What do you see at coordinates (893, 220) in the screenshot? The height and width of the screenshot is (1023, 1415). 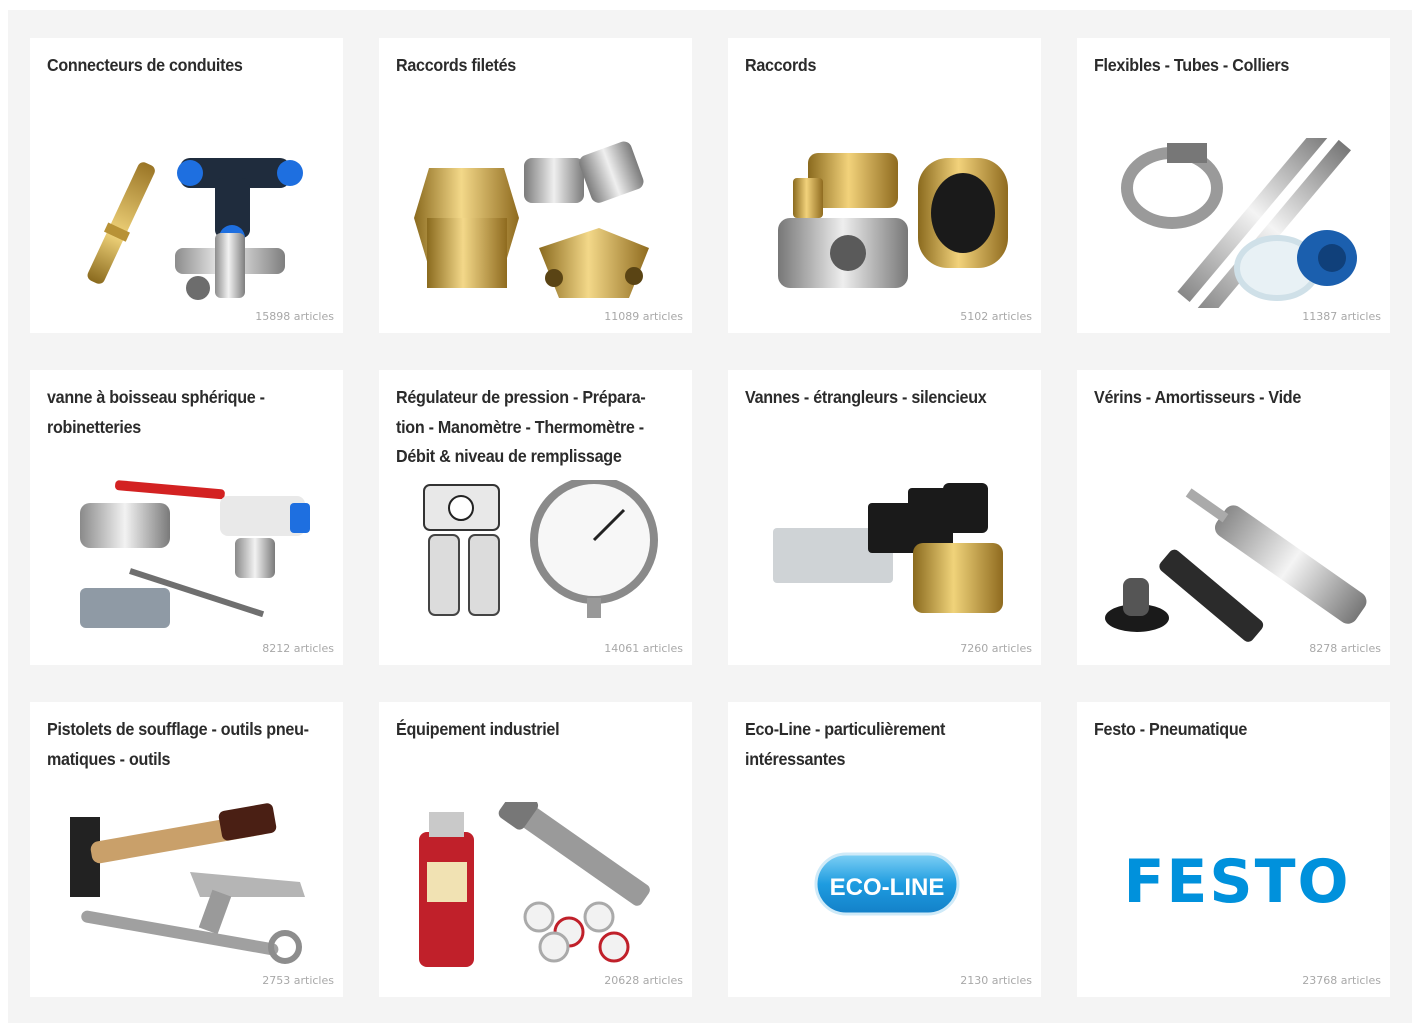 I see `couplings-image` at bounding box center [893, 220].